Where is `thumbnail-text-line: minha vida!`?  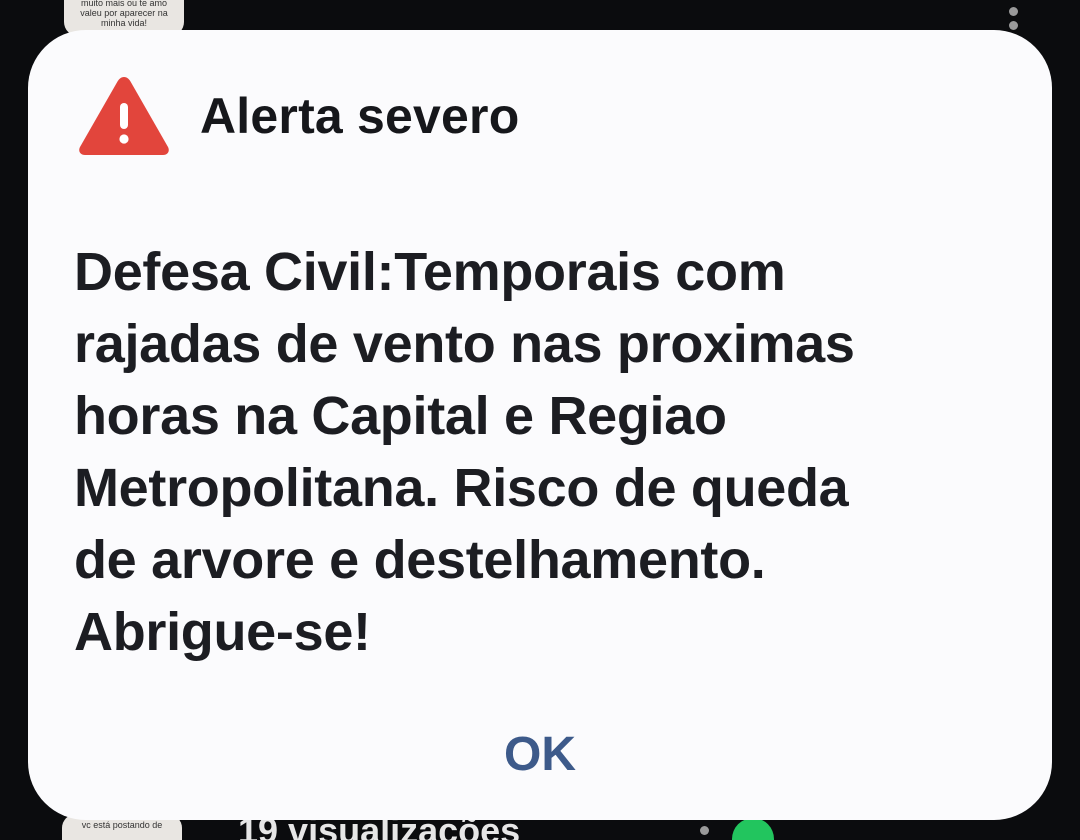 thumbnail-text-line: minha vida! is located at coordinates (124, 23).